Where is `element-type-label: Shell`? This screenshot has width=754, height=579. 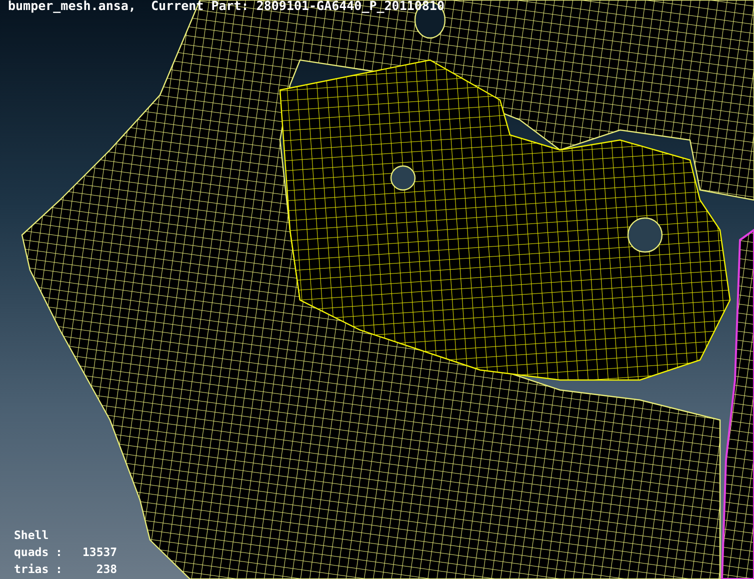
element-type-label: Shell is located at coordinates (32, 535).